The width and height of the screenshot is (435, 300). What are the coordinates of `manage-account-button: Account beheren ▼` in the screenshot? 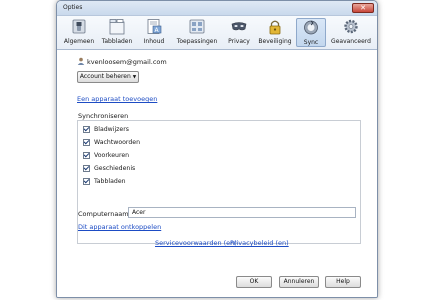 It's located at (108, 77).